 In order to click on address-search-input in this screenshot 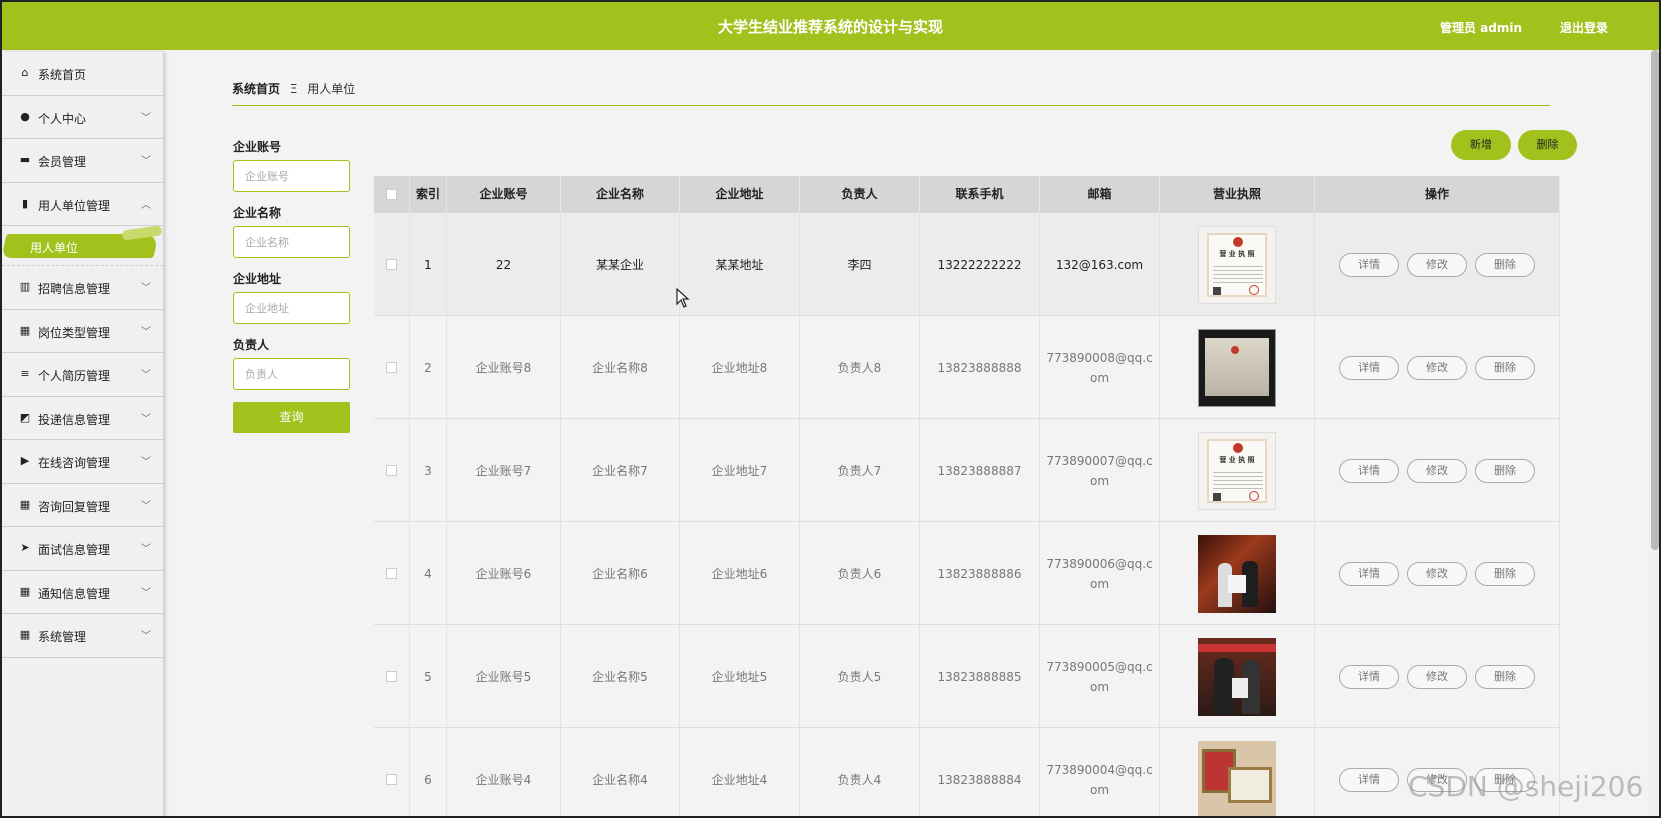, I will do `click(291, 308)`.